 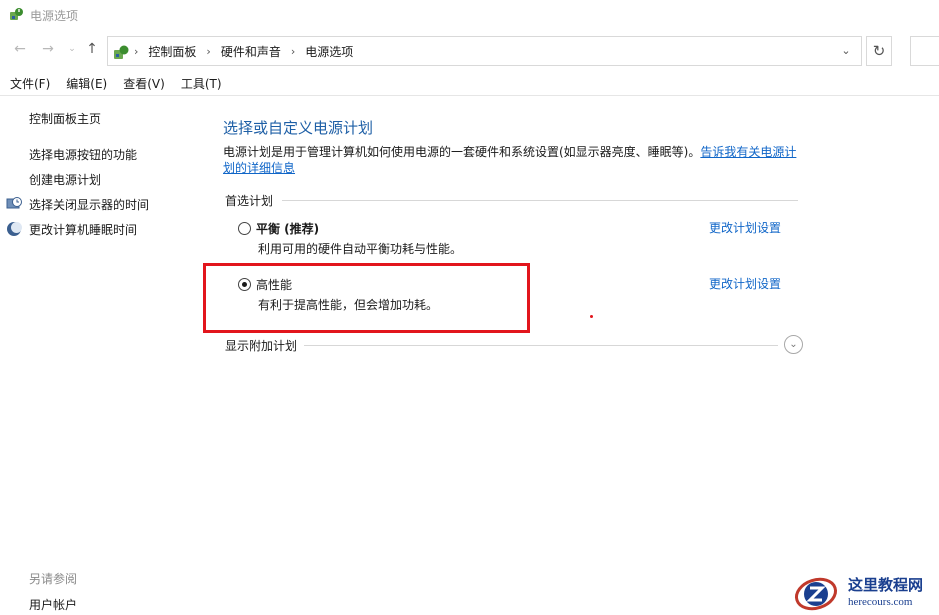 I want to click on watermark-title: 这里教程网, so click(x=886, y=585).